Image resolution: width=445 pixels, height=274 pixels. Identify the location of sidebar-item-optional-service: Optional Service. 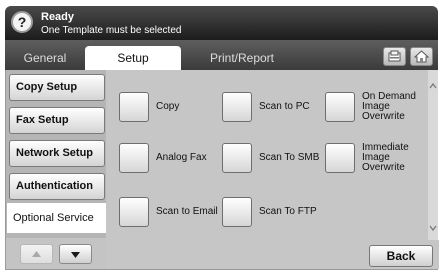
(56, 218).